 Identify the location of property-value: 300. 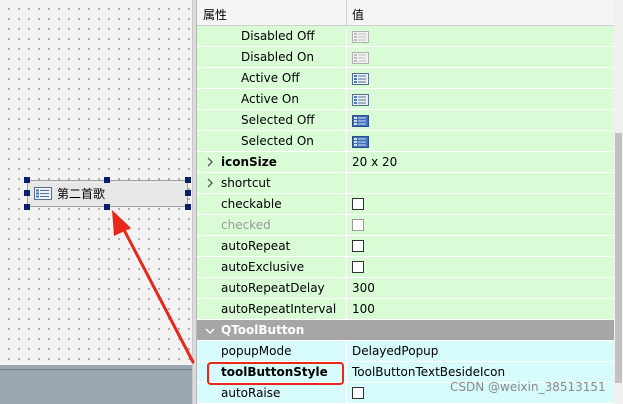
(363, 288).